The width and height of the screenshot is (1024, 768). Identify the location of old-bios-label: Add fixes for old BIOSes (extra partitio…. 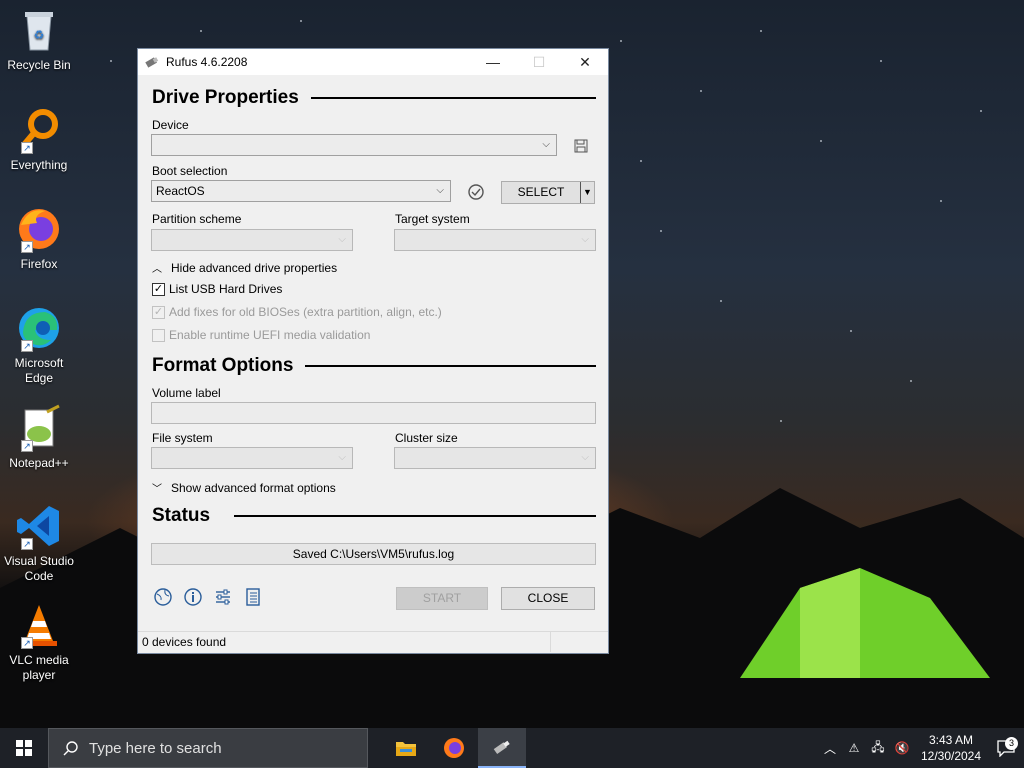
(305, 312).